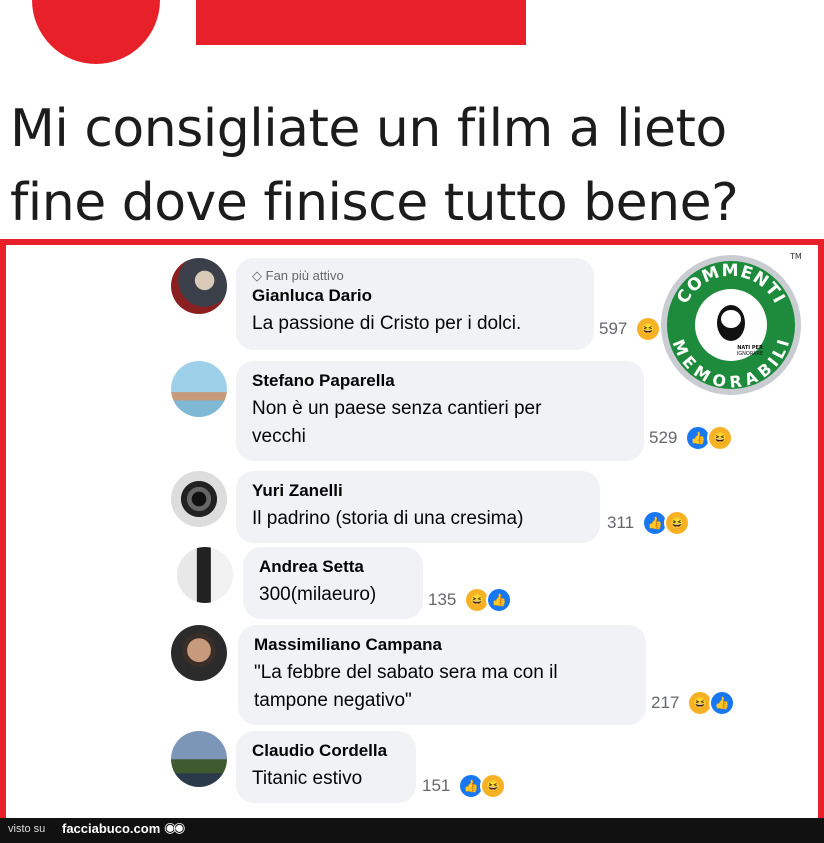 The image size is (824, 843). Describe the element at coordinates (318, 594) in the screenshot. I see `comment-text: 300(milaeuro)` at that location.